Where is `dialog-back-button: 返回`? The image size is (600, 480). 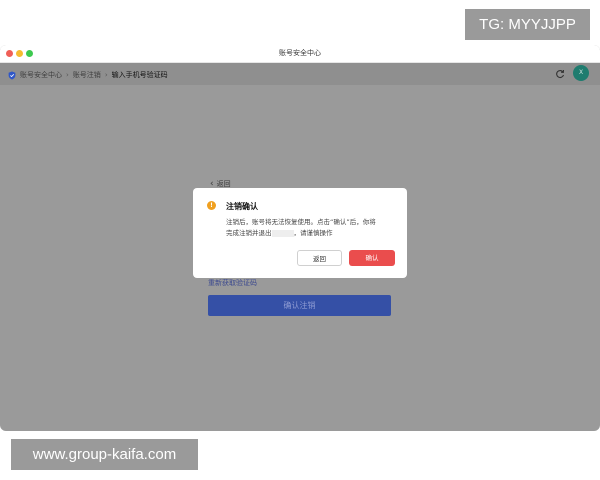
dialog-back-button: 返回 is located at coordinates (319, 258).